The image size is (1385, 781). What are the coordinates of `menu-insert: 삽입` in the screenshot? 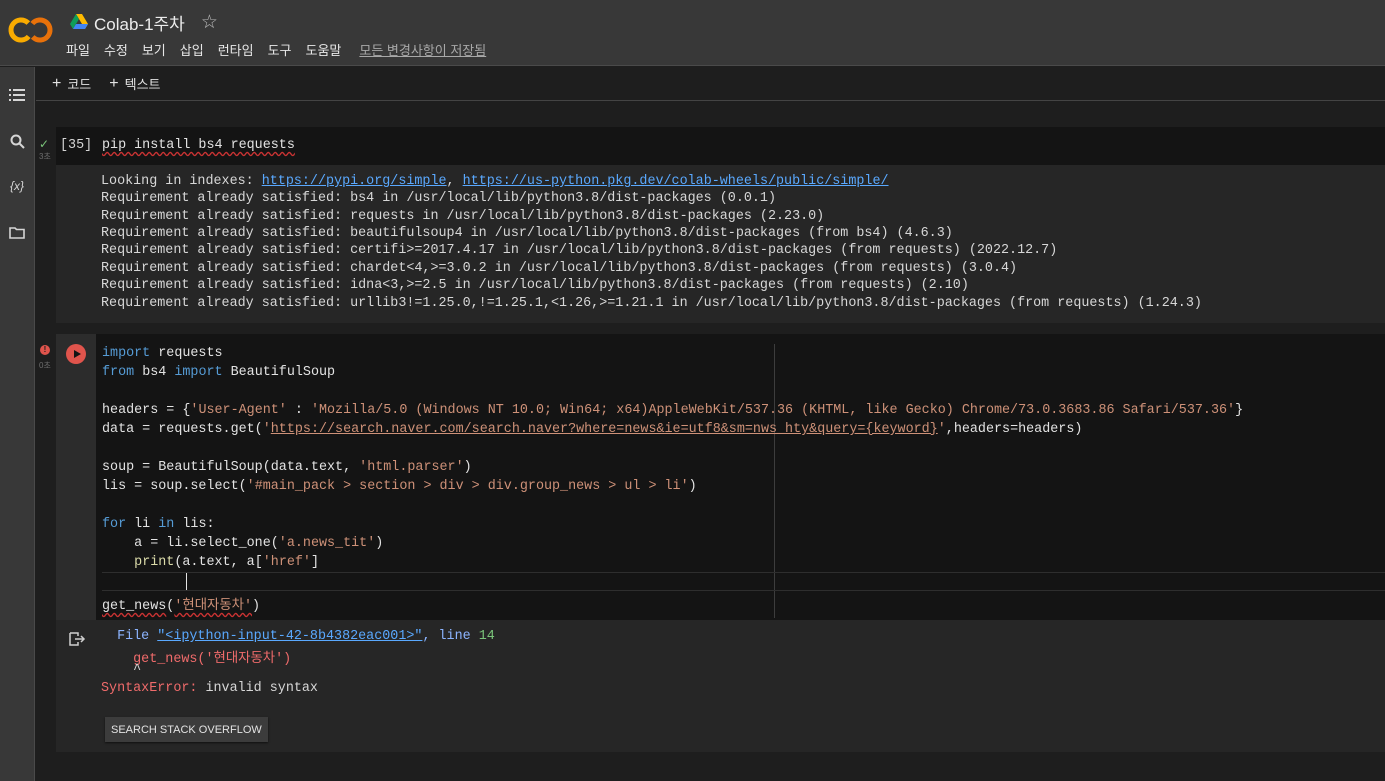 It's located at (192, 49).